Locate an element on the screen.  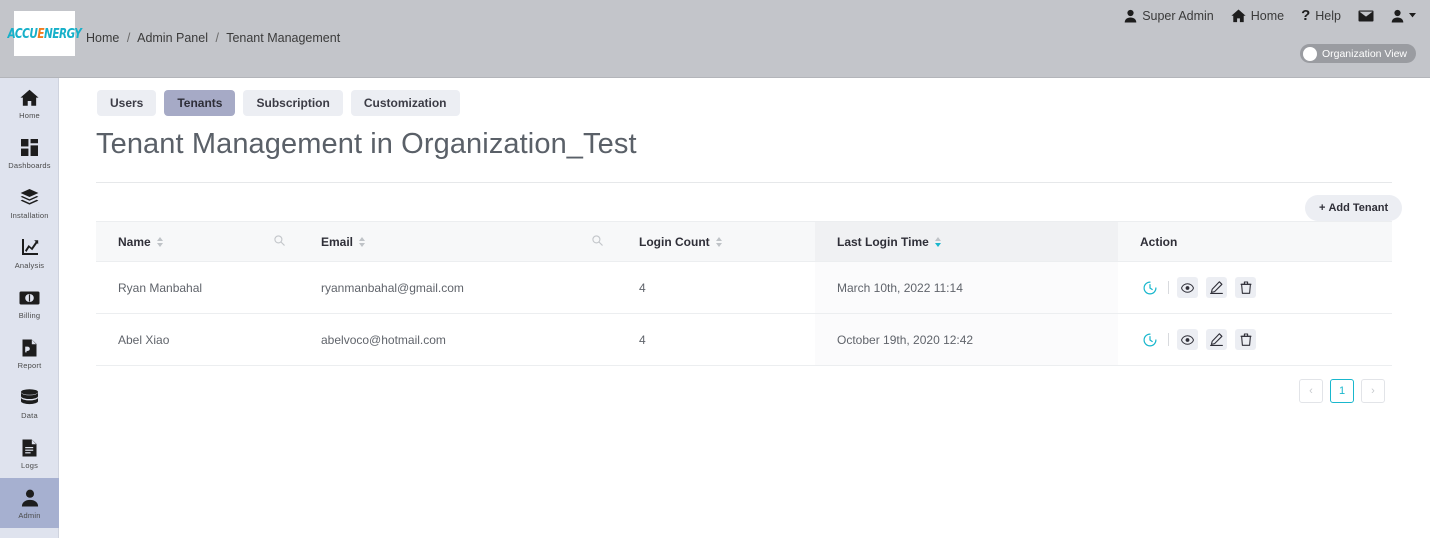
dashboards-icon is located at coordinates (29, 148).